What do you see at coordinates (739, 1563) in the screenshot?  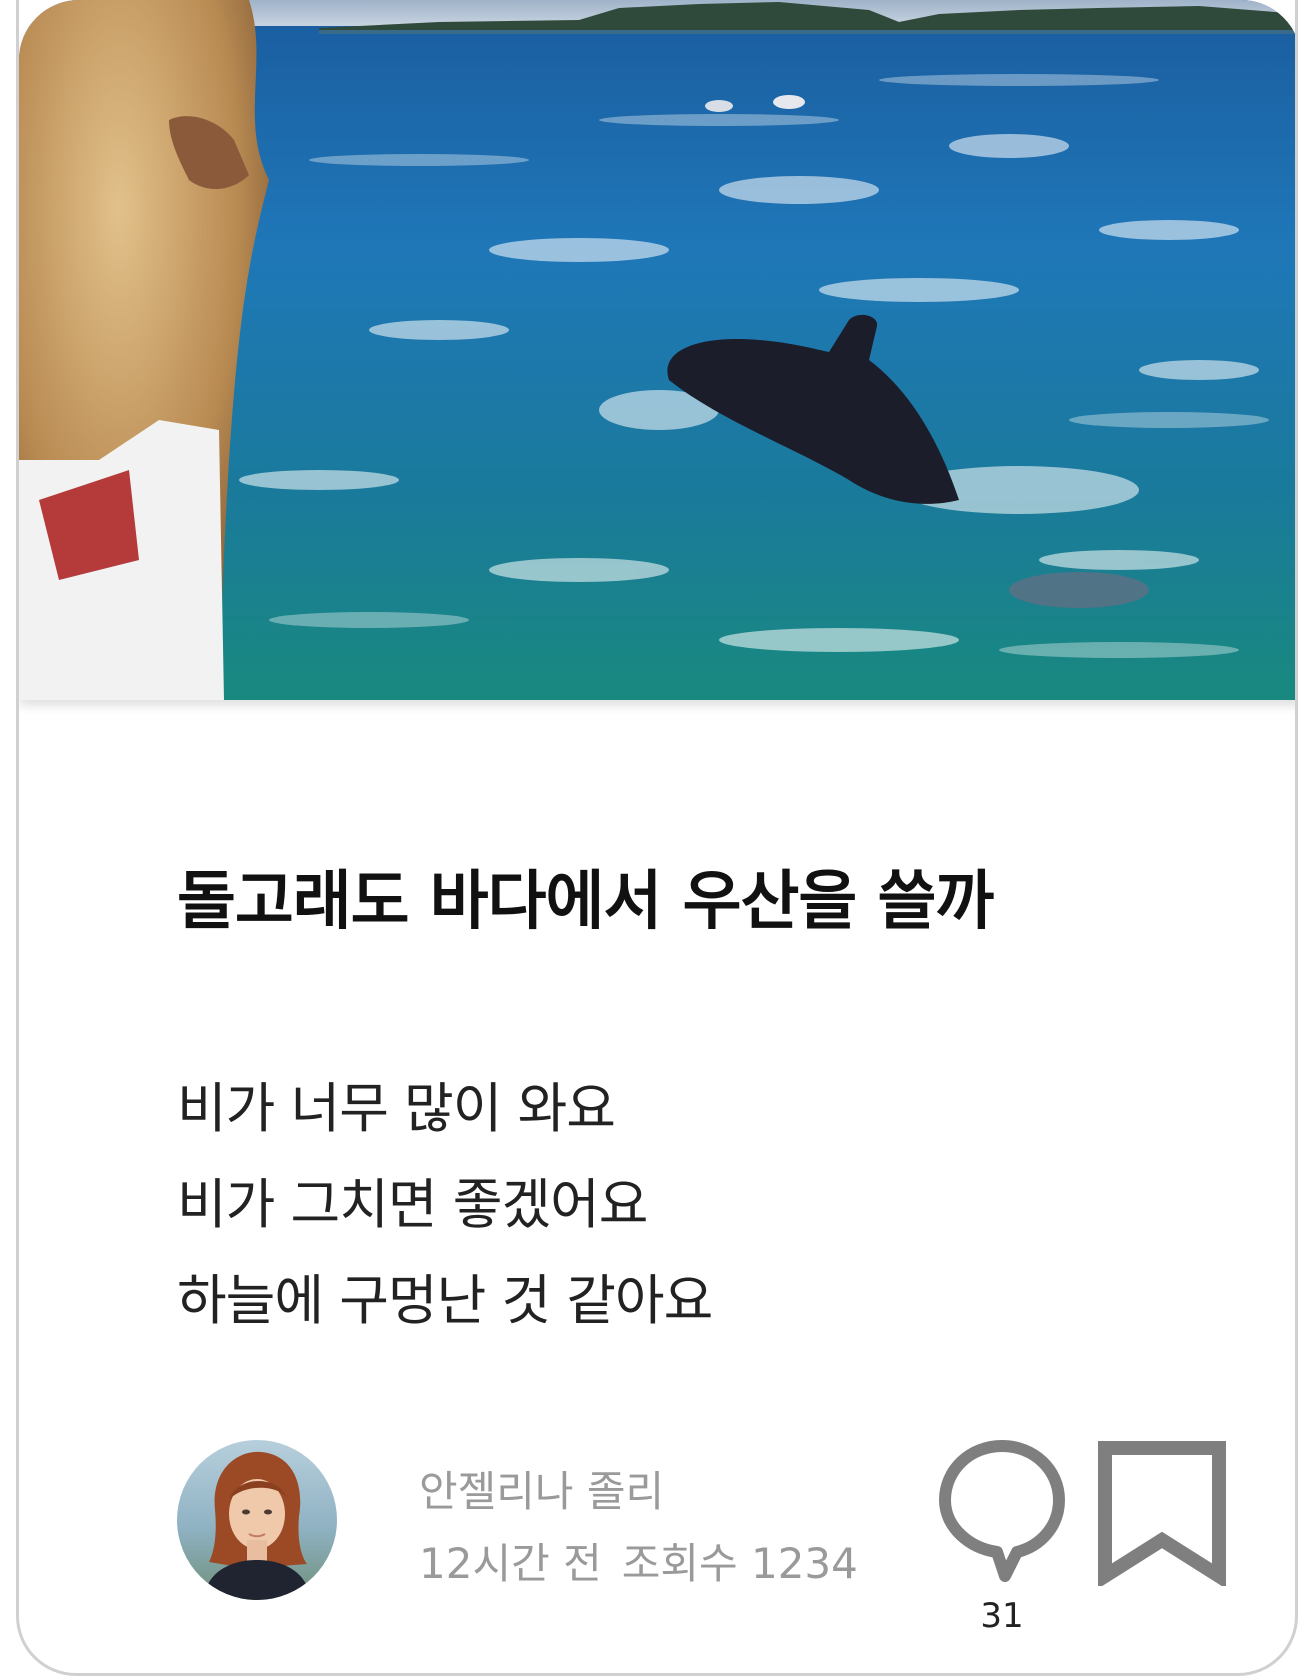 I see `view-count: 조회수 1234` at bounding box center [739, 1563].